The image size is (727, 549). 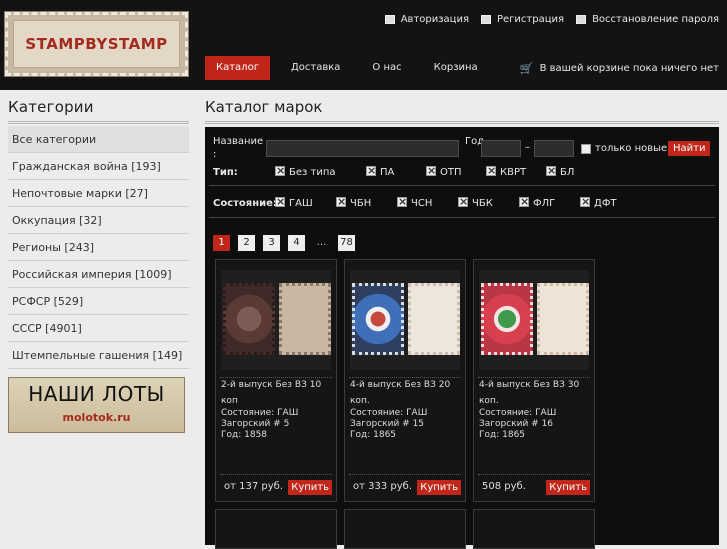 What do you see at coordinates (456, 171) in the screenshot?
I see `type-option: ОТП` at bounding box center [456, 171].